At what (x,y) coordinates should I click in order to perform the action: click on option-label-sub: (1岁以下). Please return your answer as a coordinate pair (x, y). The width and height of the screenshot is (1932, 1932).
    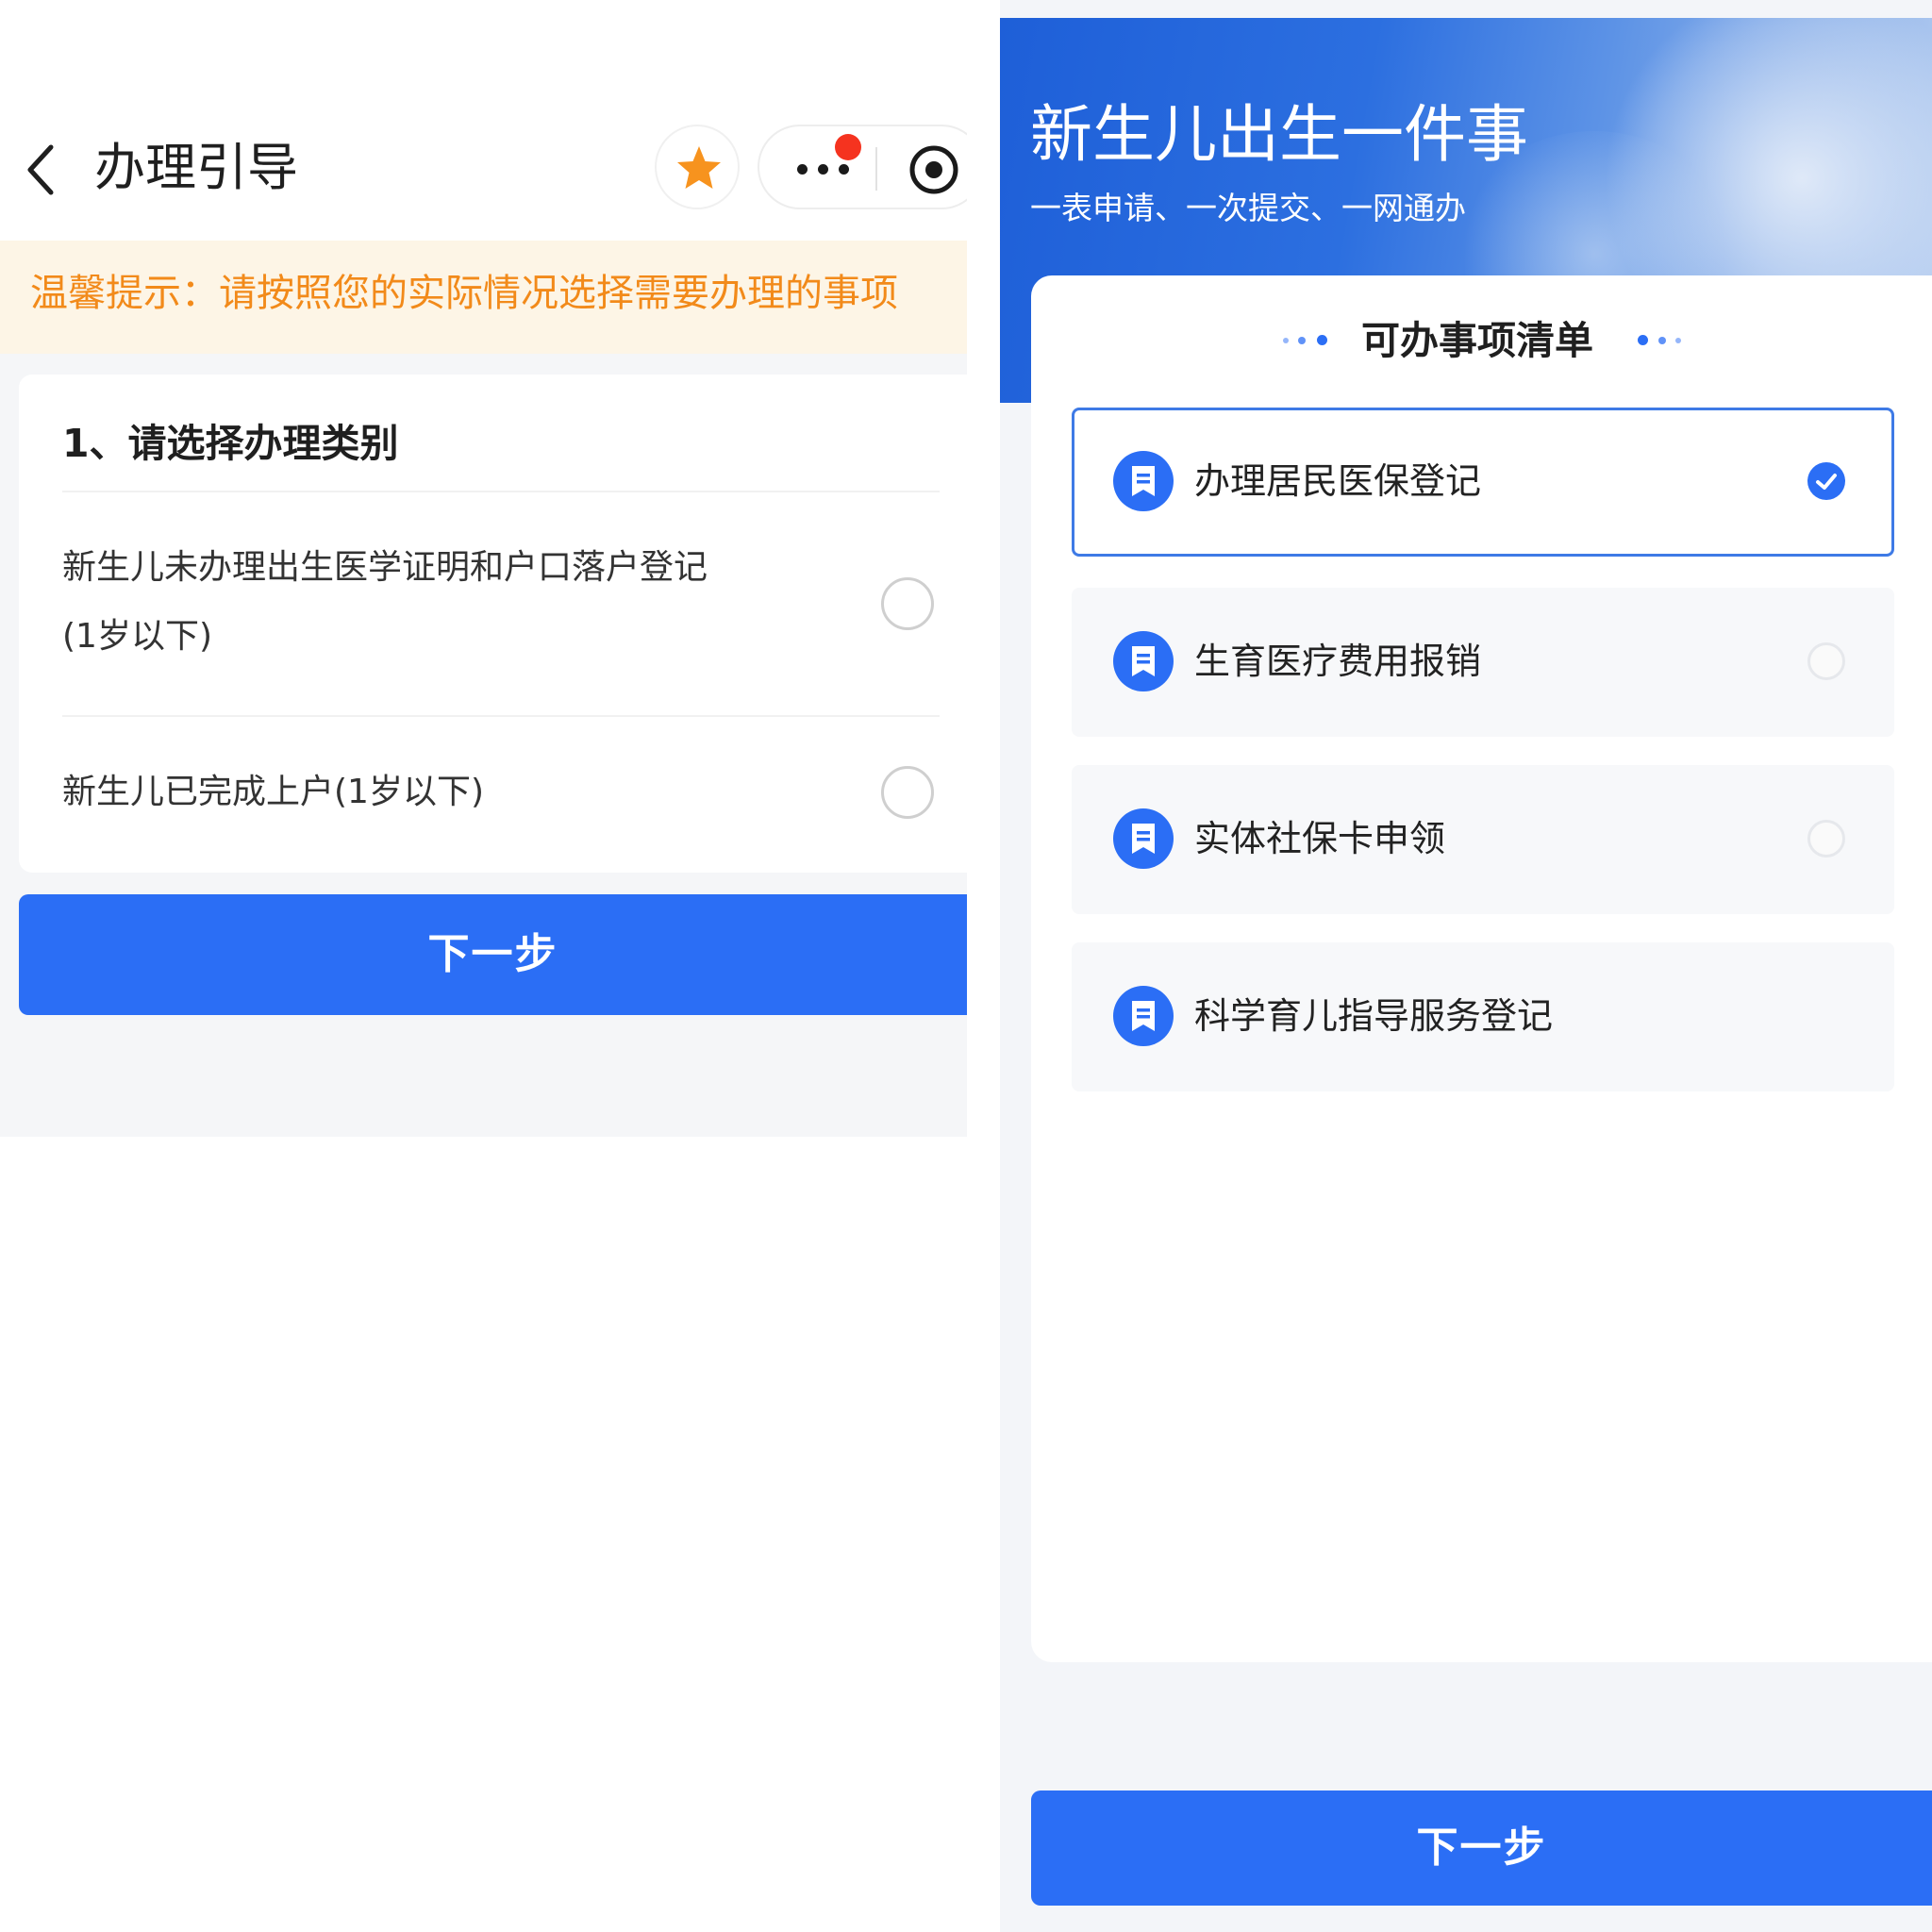
    Looking at the image, I should click on (137, 637).